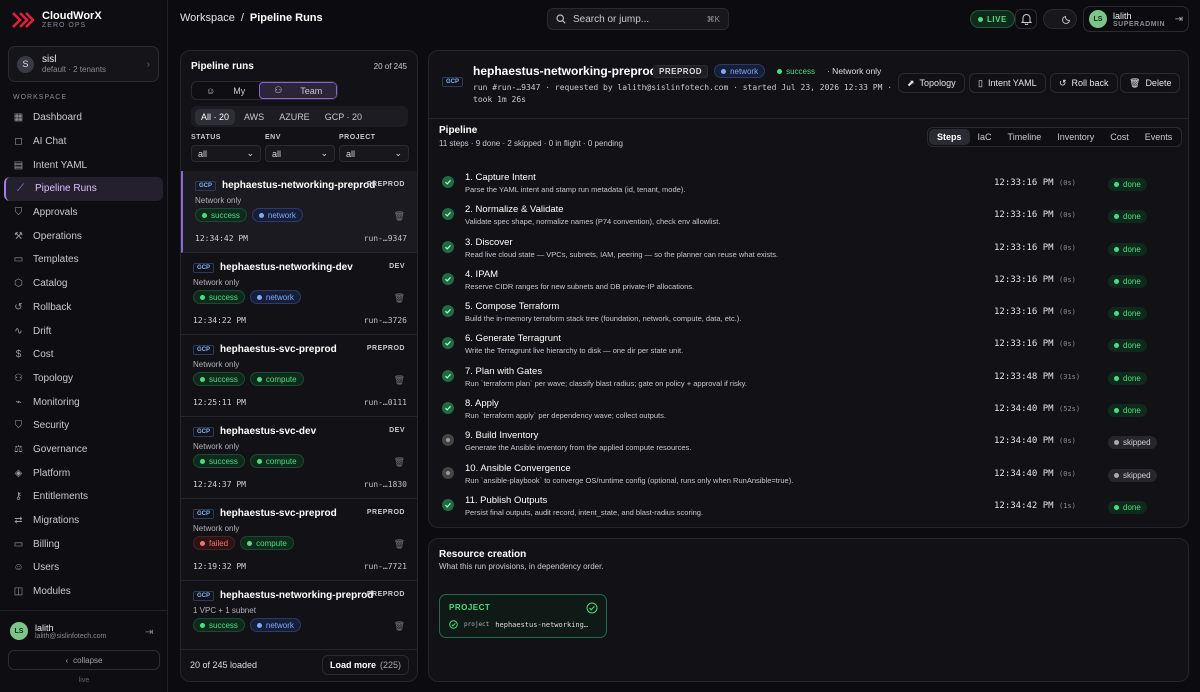 The width and height of the screenshot is (1200, 692). I want to click on sidebar-item-rollback: ↺ Rollback, so click(83, 308).